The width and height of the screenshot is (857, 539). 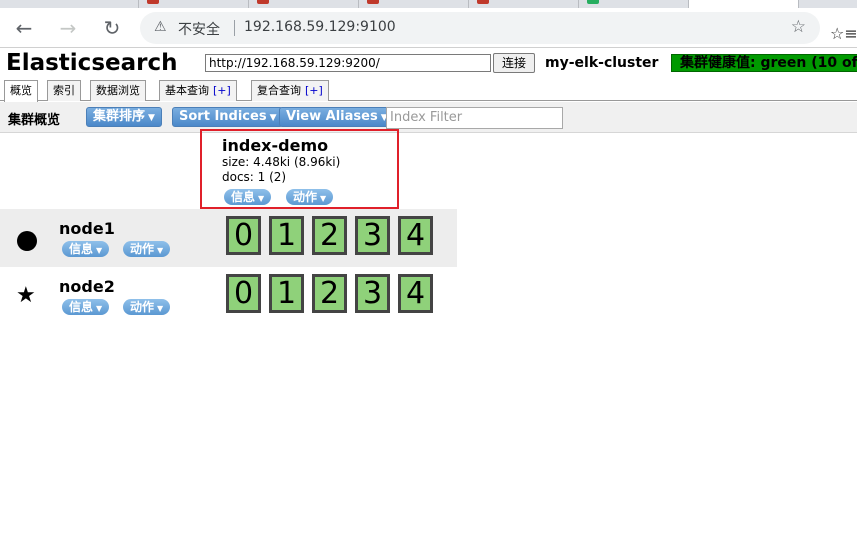 What do you see at coordinates (198, 90) in the screenshot?
I see `tab-basic-query: 基本查询 [+]` at bounding box center [198, 90].